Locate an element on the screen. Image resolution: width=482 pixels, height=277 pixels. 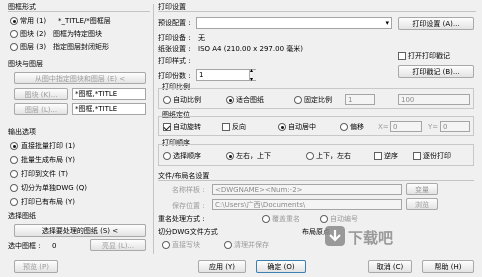
help-button: 帮助 (H) is located at coordinates (448, 266).